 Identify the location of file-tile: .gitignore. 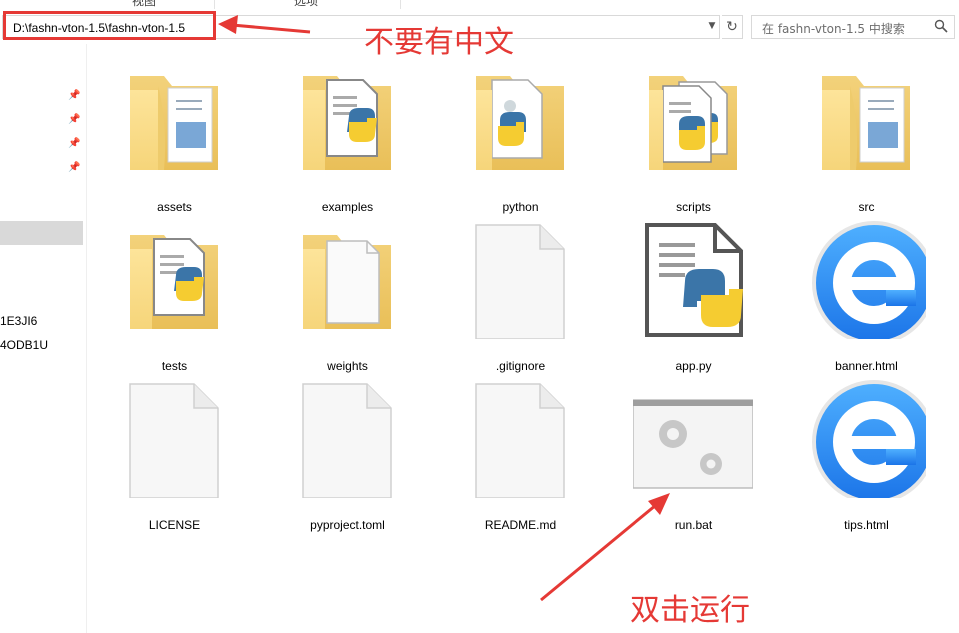
(520, 293).